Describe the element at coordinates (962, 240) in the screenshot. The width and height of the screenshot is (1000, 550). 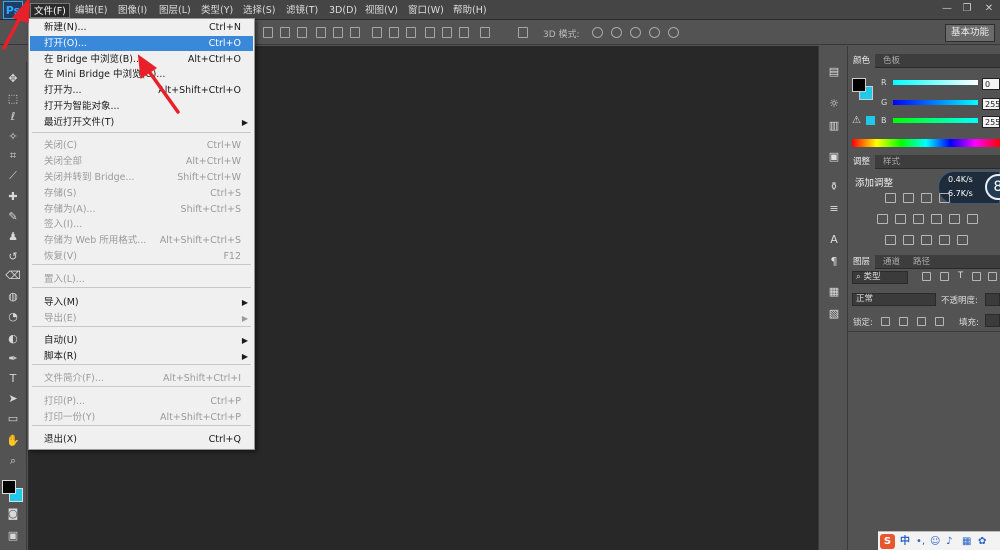
I see `adj-selectivecolor-icon` at that location.